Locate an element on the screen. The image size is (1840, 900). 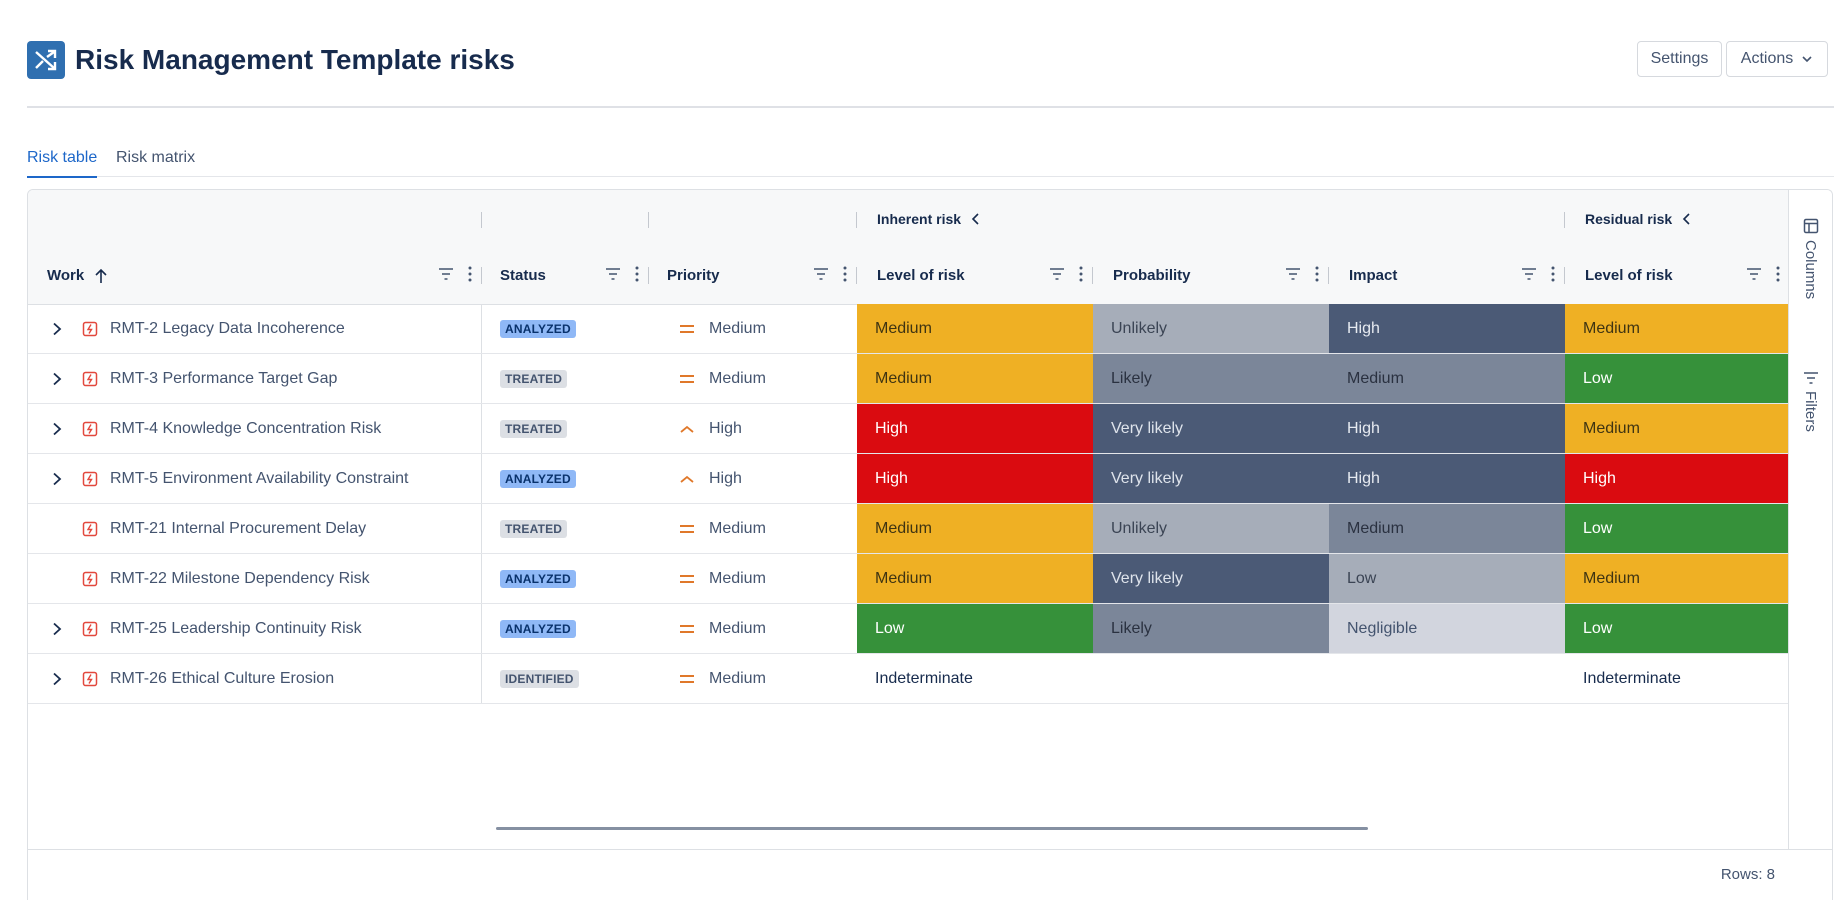
column-header-priority: Priority is located at coordinates (753, 275).